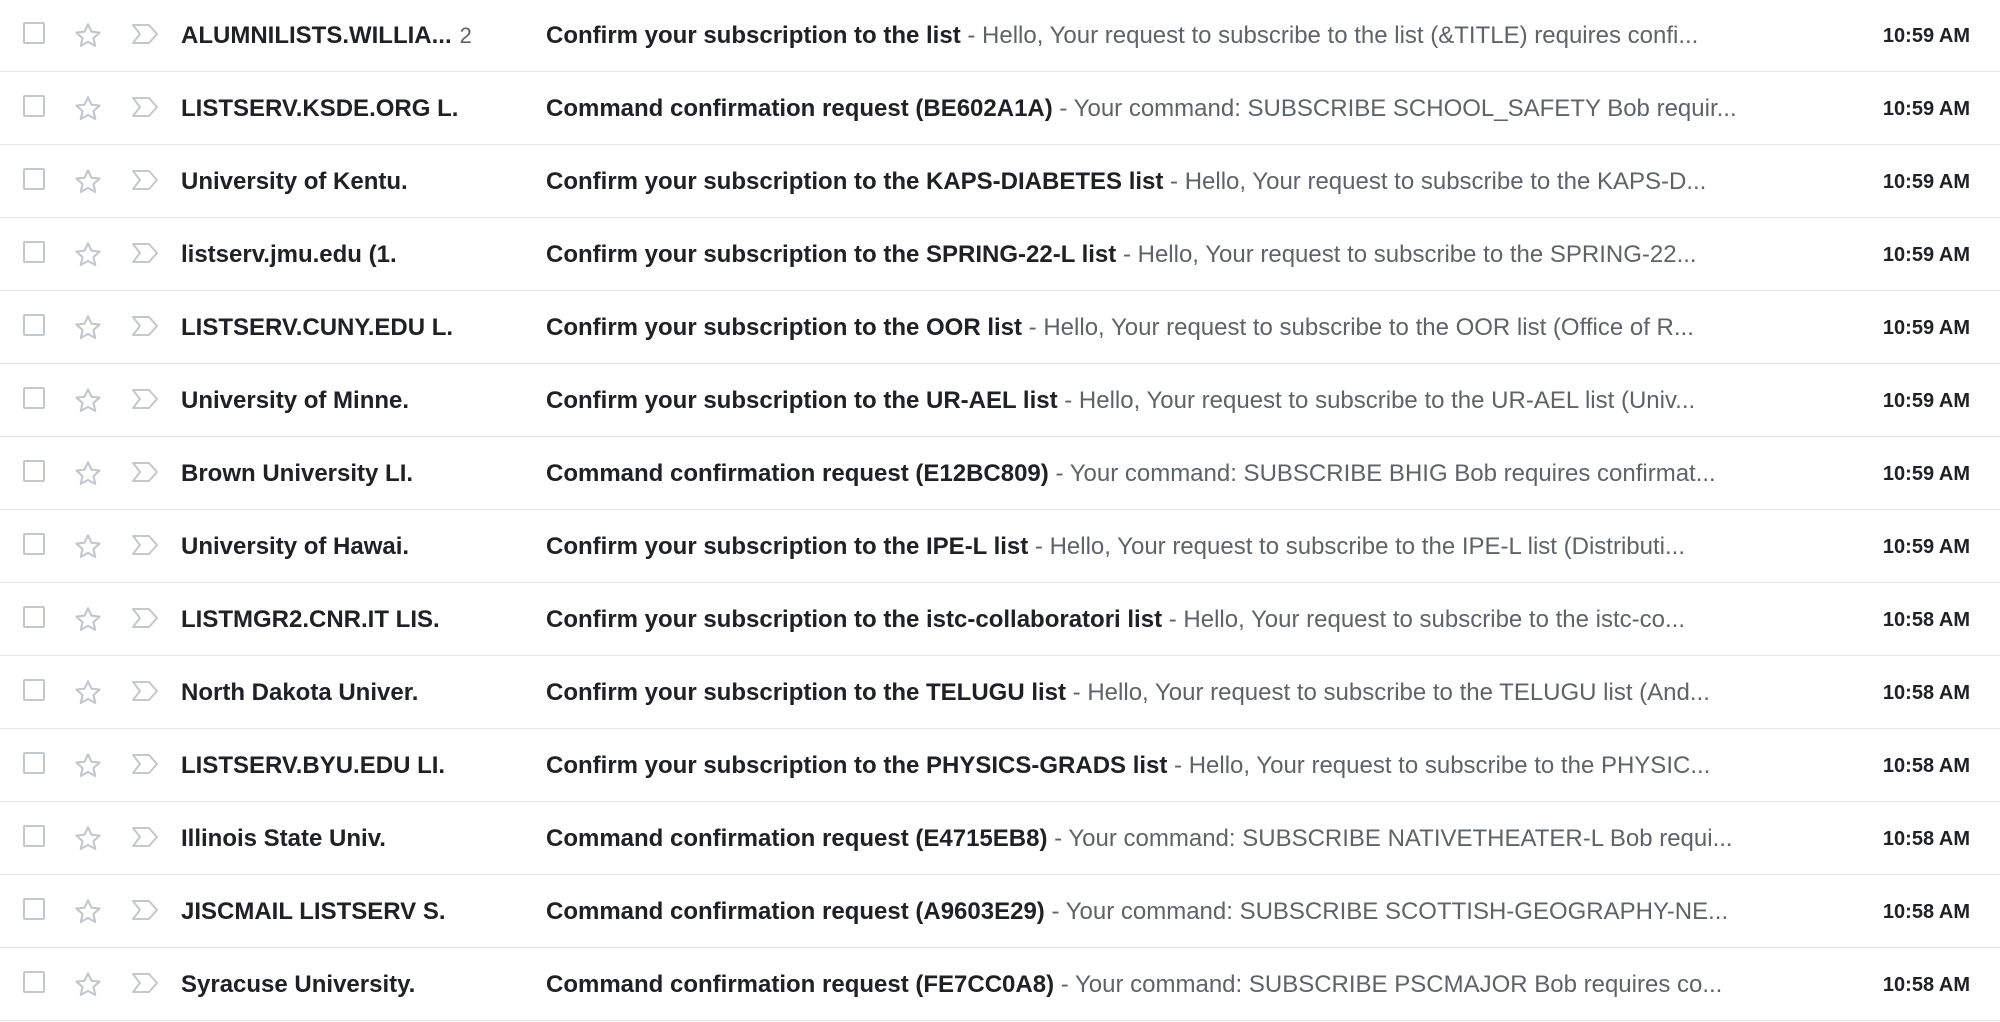  I want to click on email-sender: University of Minne., so click(351, 401).